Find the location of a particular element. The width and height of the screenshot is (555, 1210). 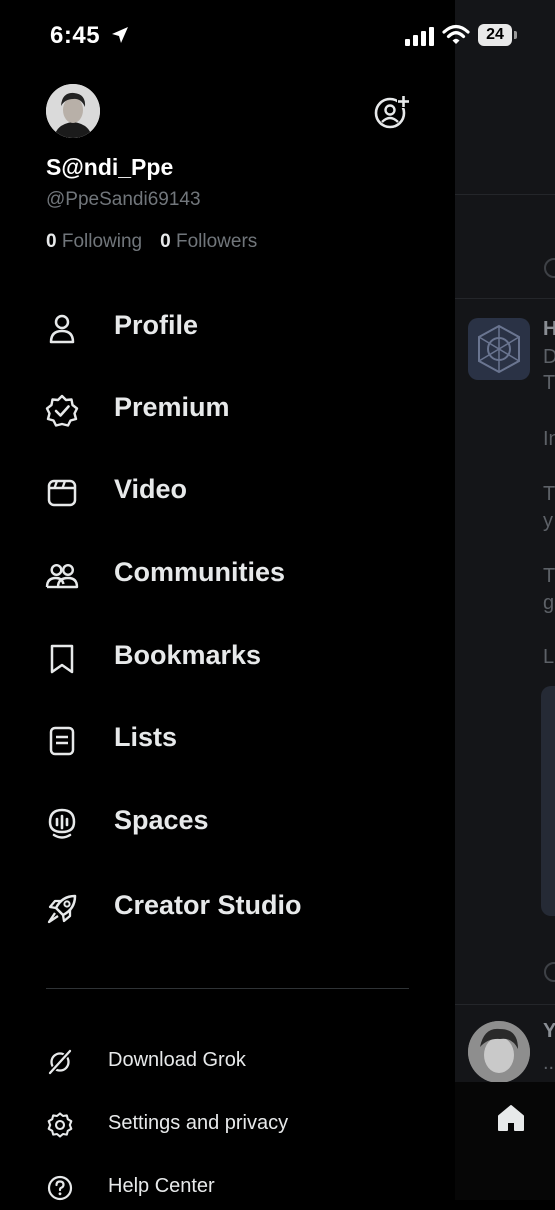

battery-level: 24 is located at coordinates (495, 35).